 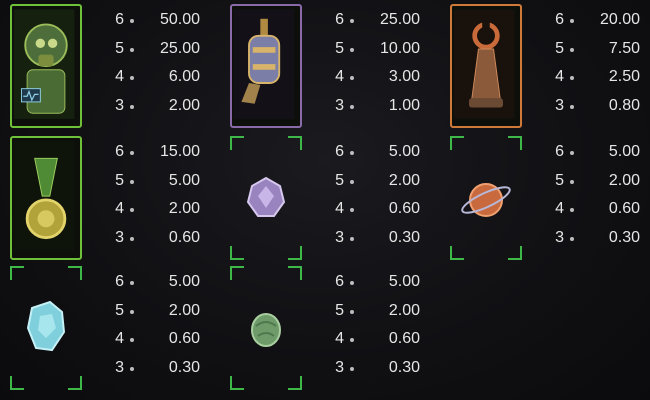 I want to click on pay-row: 4 2.00, so click(x=157, y=208).